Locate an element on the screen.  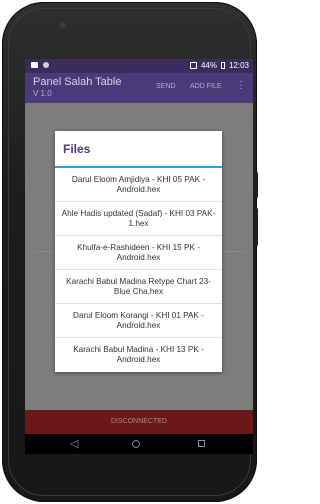
add-file-button: ADD FILE is located at coordinates (206, 86).